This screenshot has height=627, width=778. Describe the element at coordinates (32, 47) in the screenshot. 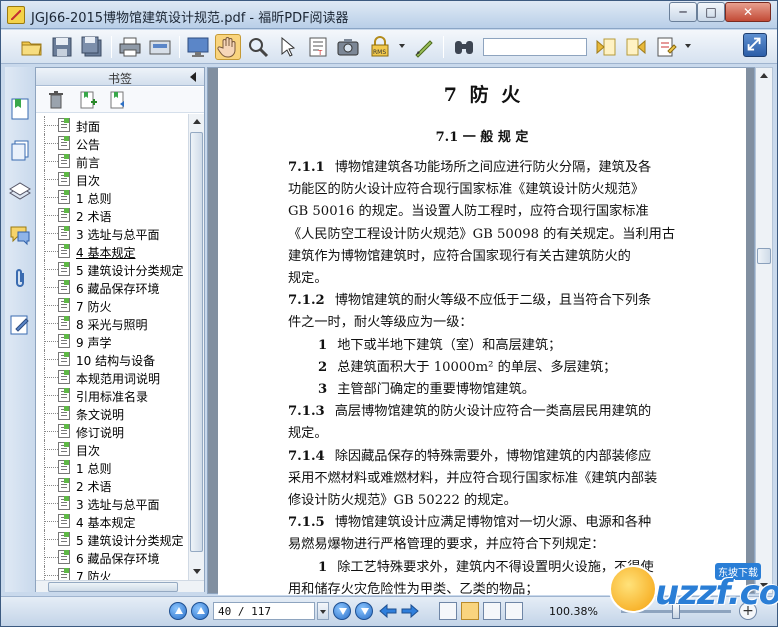

I see `open-folder-icon` at that location.